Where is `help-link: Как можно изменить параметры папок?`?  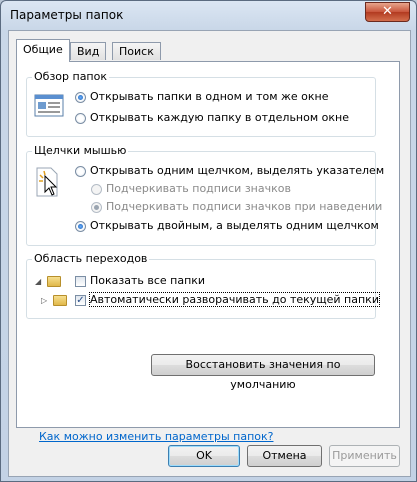
help-link: Как можно изменить параметры папок? is located at coordinates (156, 436).